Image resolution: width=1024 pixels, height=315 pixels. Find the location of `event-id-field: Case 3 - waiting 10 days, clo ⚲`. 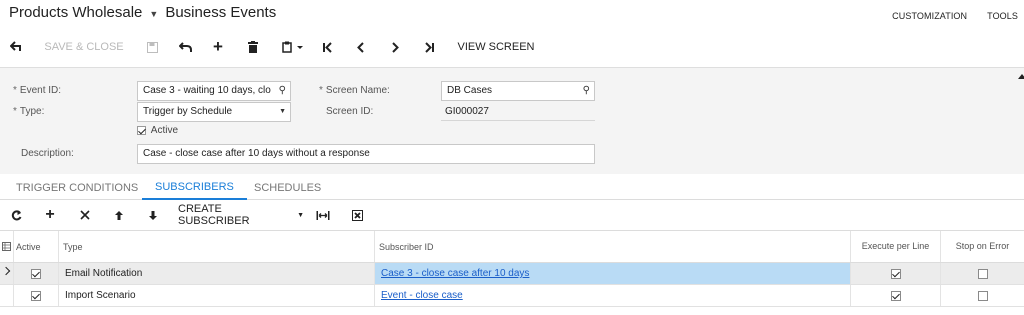

event-id-field: Case 3 - waiting 10 days, clo ⚲ is located at coordinates (214, 91).